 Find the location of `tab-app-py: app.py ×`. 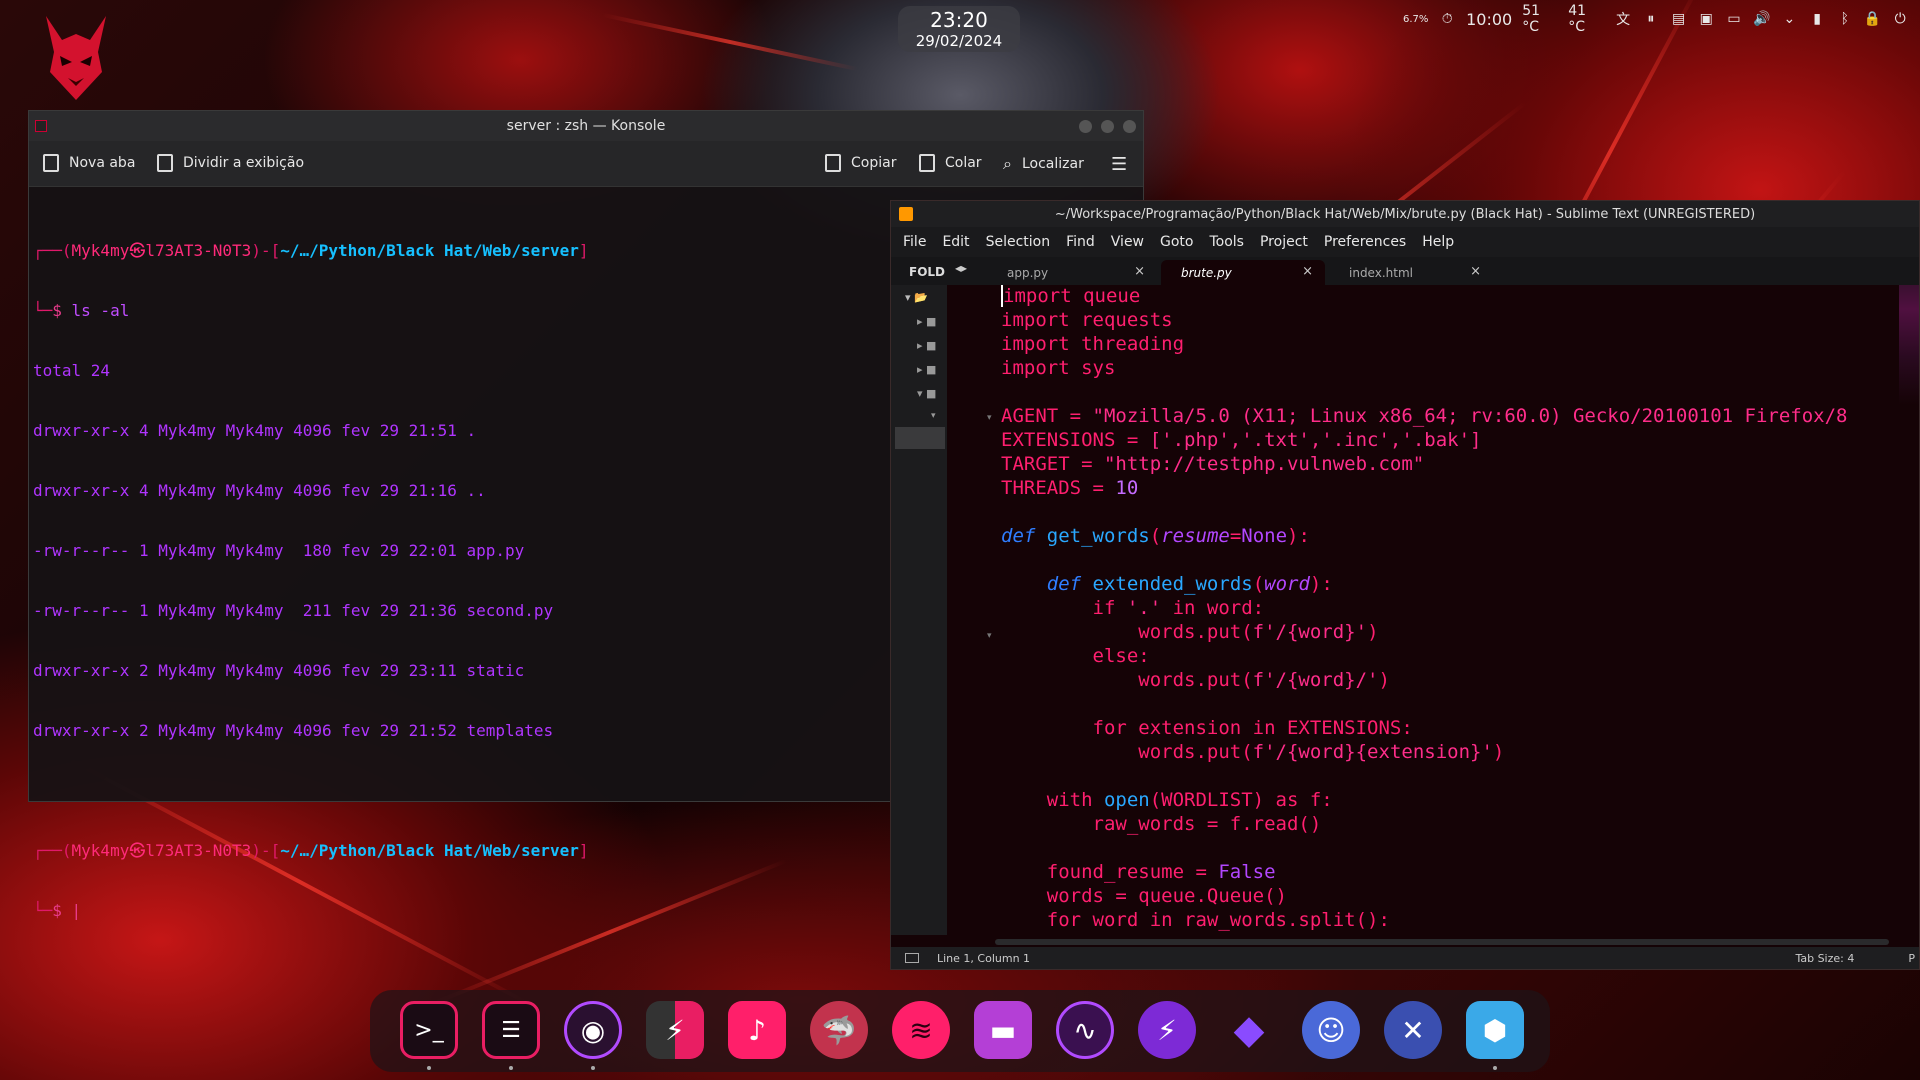

tab-app-py: app.py × is located at coordinates (1072, 272).